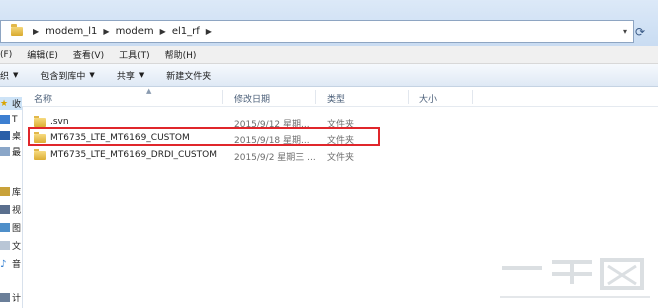 This screenshot has height=308, width=658. Describe the element at coordinates (59, 122) in the screenshot. I see `file-name: .svn` at that location.